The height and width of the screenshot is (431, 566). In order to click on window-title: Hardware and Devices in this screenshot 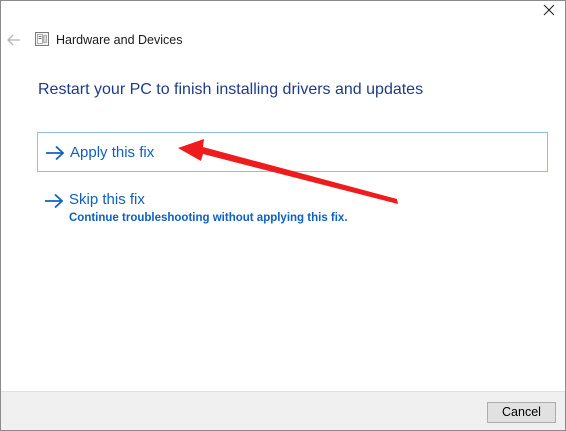, I will do `click(119, 40)`.